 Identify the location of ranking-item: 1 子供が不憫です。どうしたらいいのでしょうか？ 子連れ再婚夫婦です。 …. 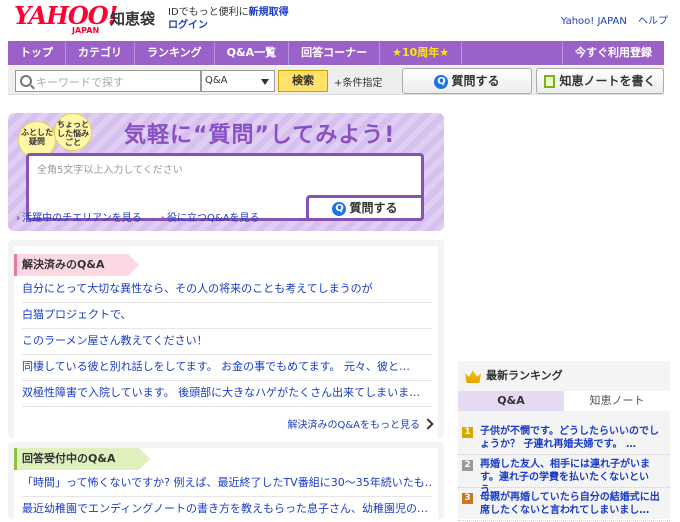
(564, 438).